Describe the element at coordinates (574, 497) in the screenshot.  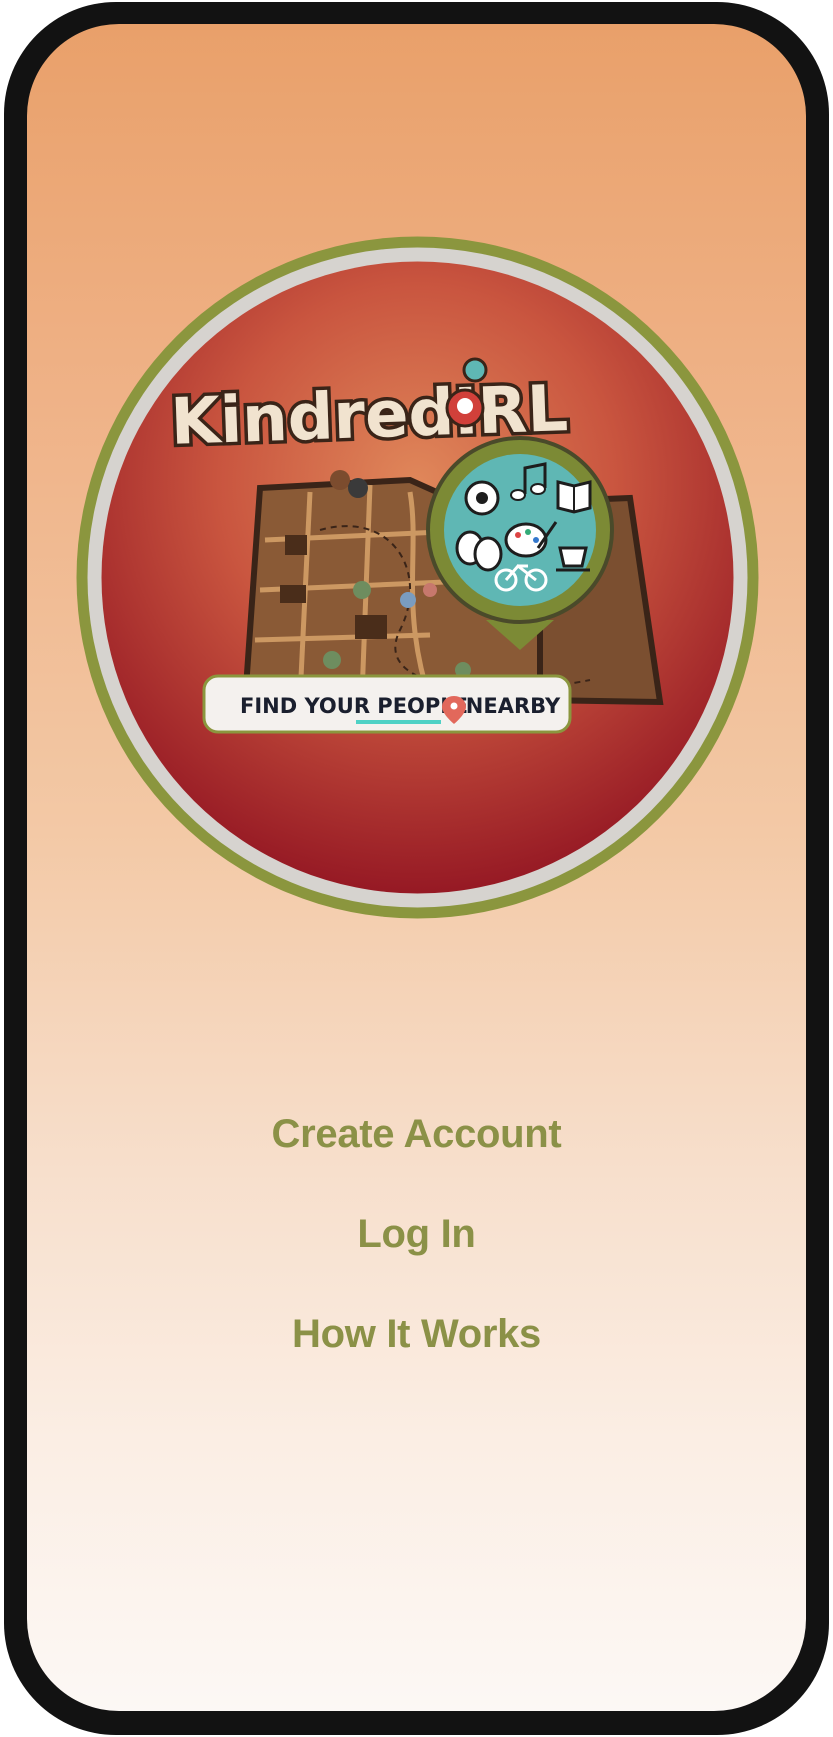
I see `book-icon` at that location.